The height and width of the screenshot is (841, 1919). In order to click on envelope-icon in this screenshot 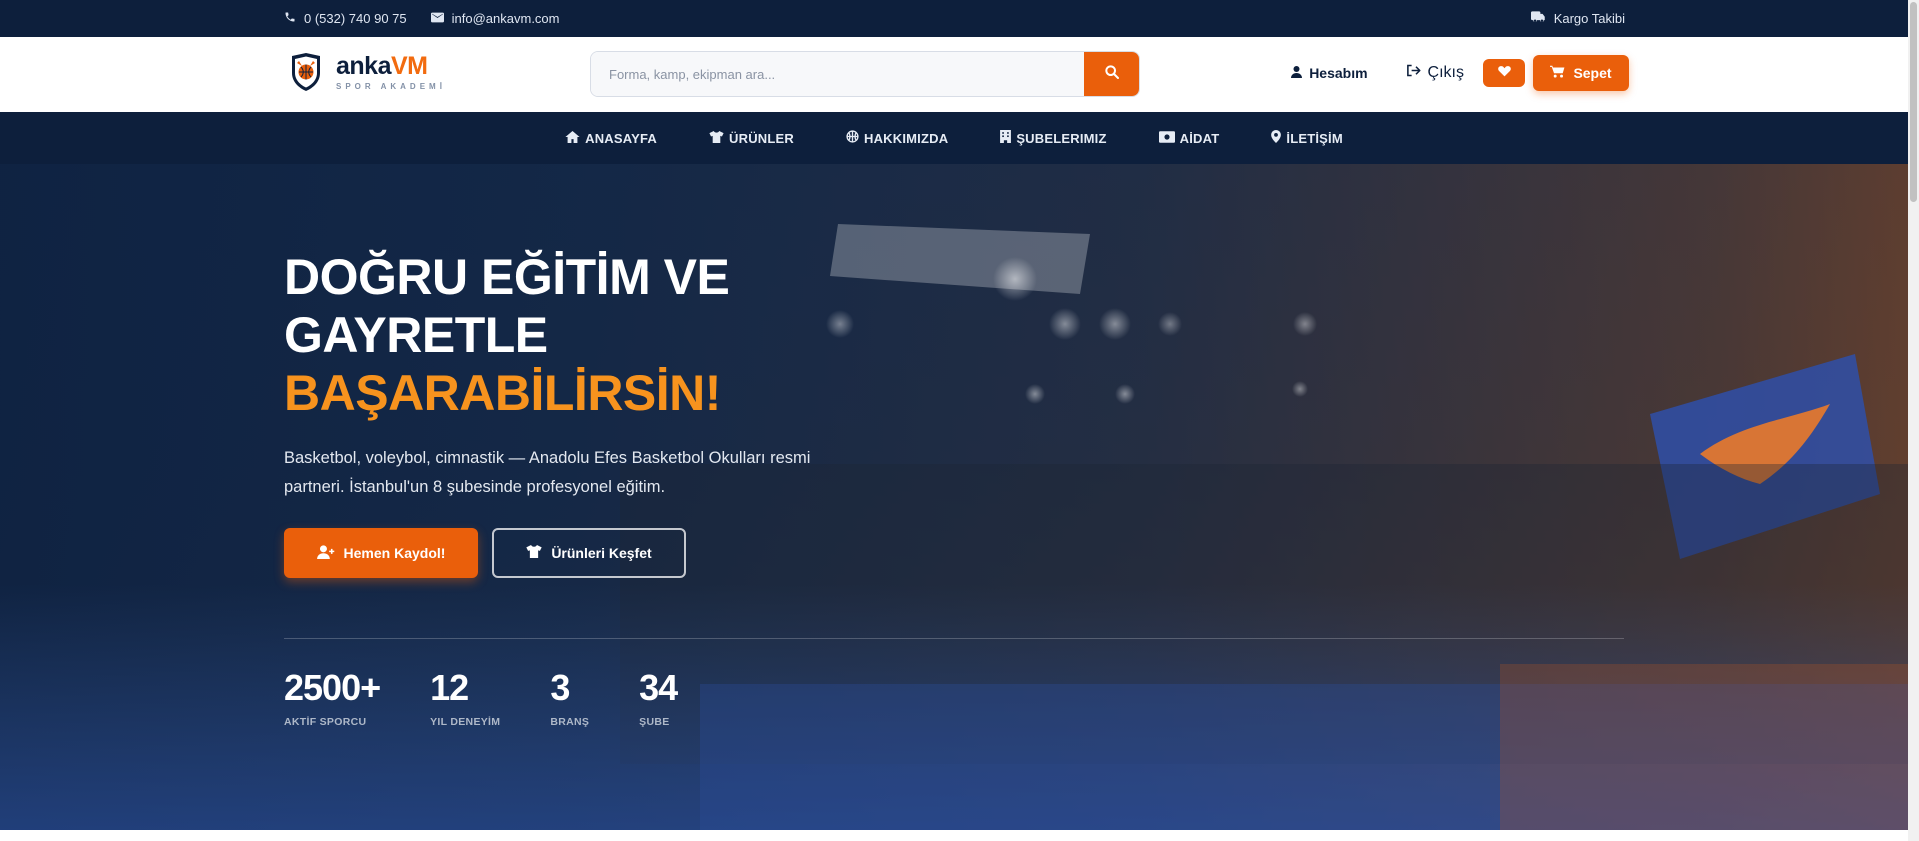, I will do `click(437, 18)`.